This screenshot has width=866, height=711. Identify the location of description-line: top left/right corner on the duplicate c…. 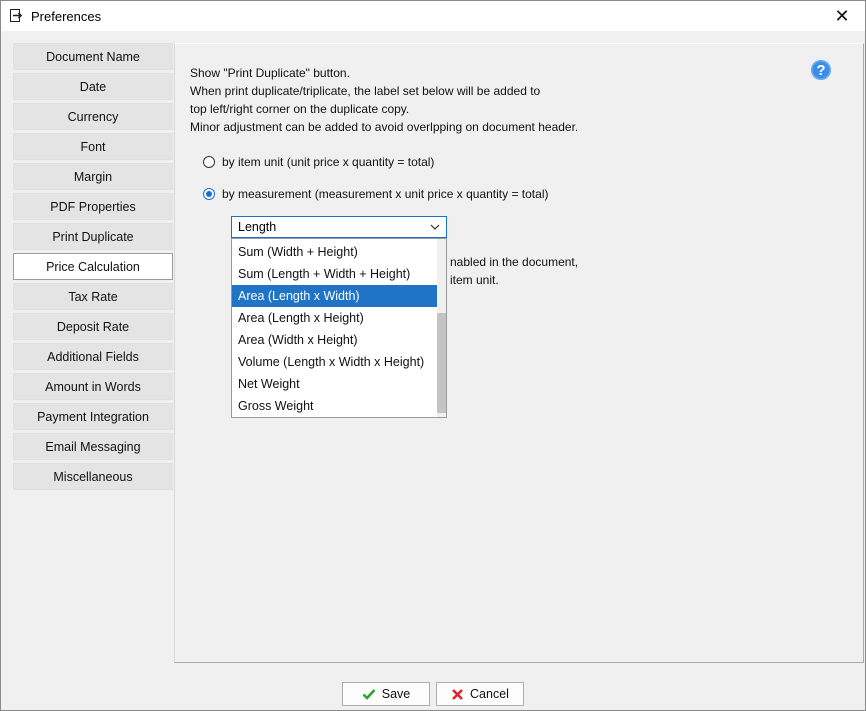
(300, 109).